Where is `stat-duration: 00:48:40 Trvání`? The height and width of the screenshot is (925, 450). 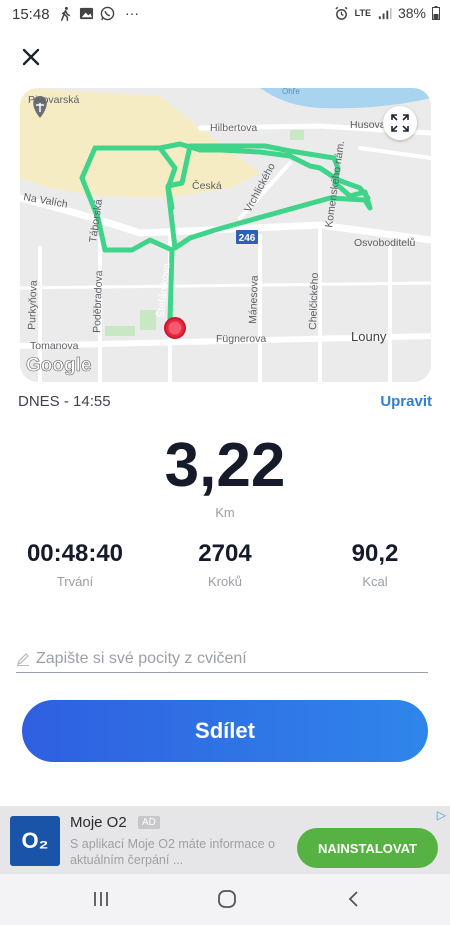 stat-duration: 00:48:40 Trvání is located at coordinates (75, 564).